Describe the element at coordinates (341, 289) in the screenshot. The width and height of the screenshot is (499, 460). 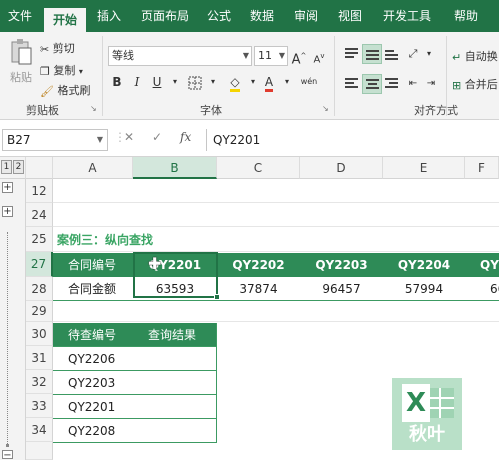
I see `table1-value-cell: 96457` at that location.